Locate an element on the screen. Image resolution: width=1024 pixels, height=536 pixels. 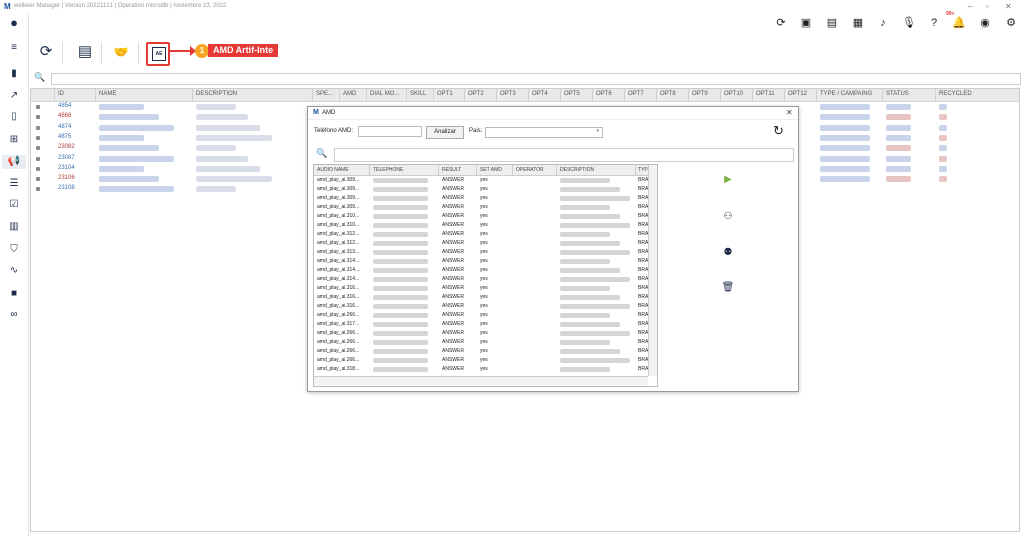
column-header: OPT8 is located at coordinates (668, 94).